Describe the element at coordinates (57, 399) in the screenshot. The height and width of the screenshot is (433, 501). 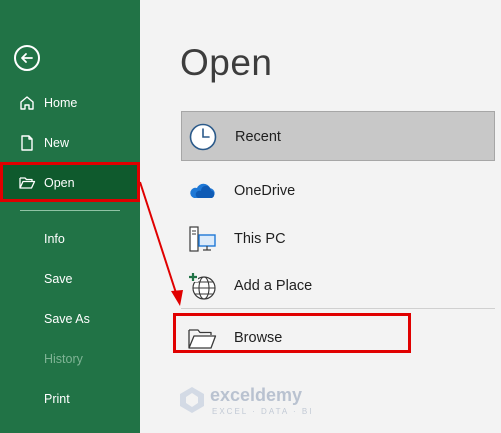
I see `nav-print-label: Print` at that location.